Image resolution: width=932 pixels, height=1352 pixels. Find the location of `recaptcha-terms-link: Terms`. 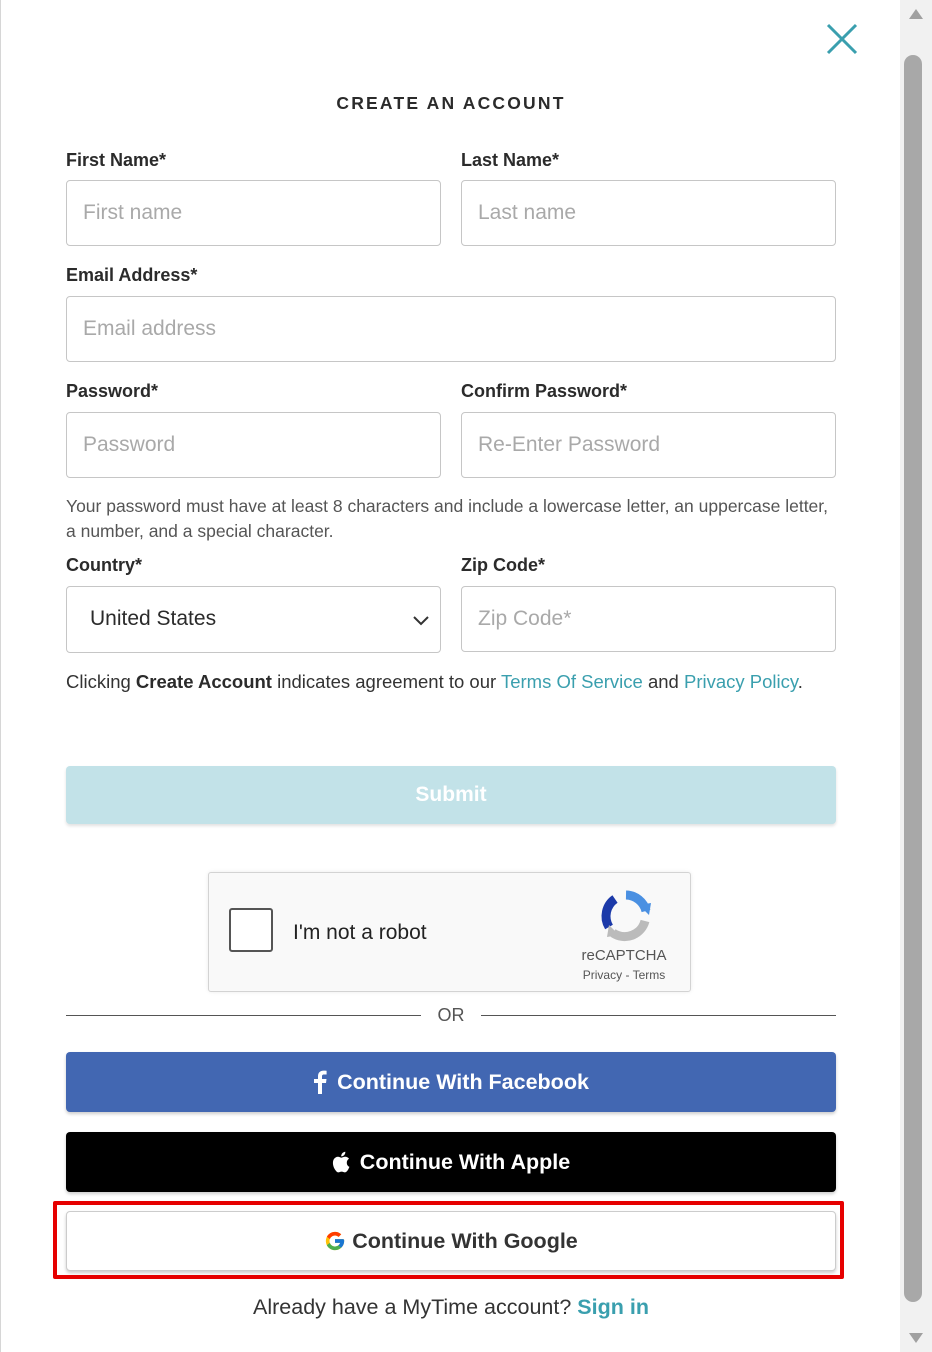

recaptcha-terms-link: Terms is located at coordinates (649, 975).